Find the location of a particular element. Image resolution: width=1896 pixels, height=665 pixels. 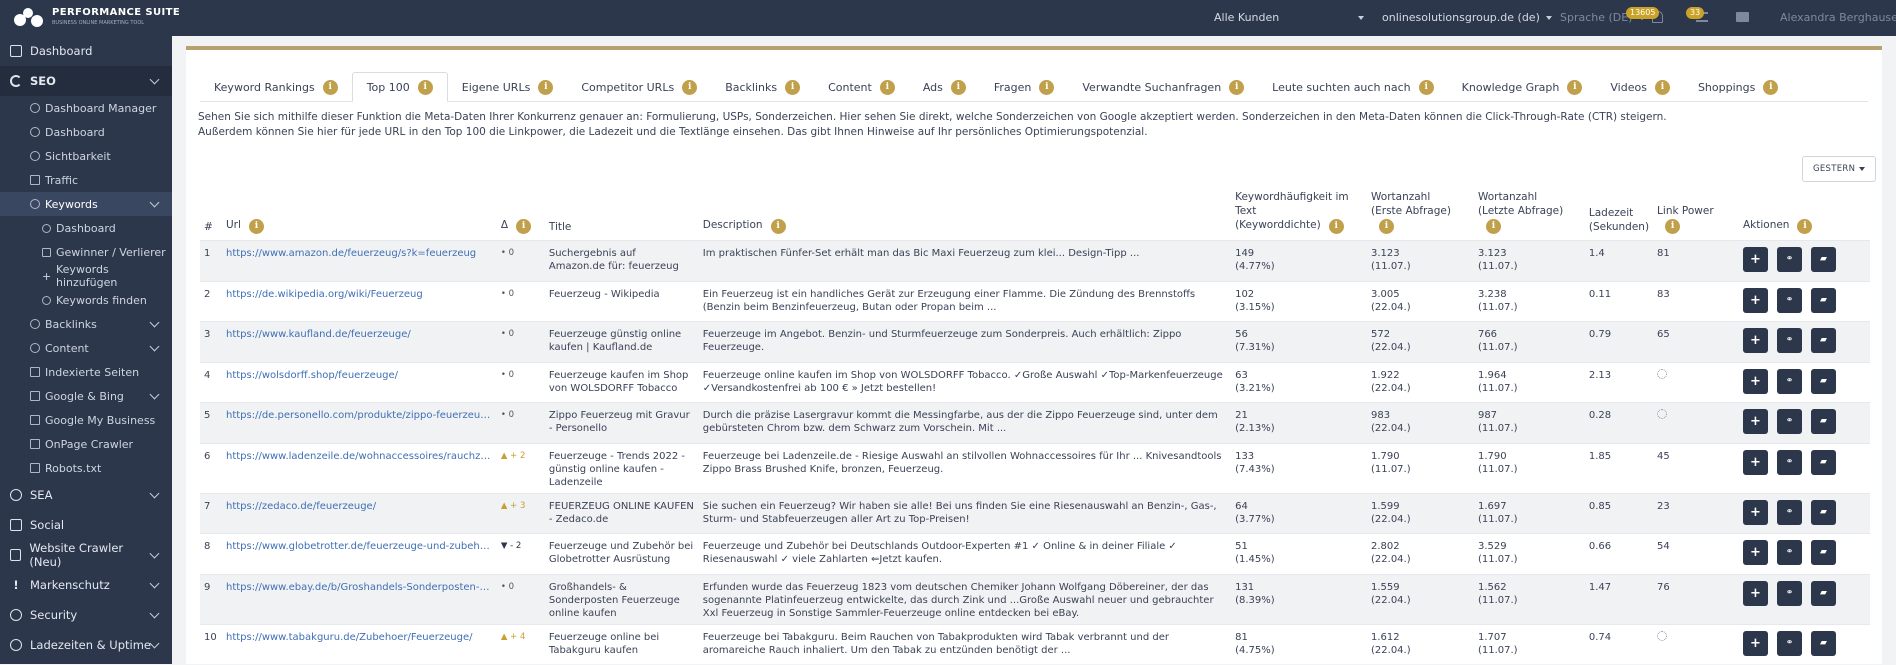

row-url-link: https://wolsdorff.shop/feuerzeuge/ is located at coordinates (359, 382).